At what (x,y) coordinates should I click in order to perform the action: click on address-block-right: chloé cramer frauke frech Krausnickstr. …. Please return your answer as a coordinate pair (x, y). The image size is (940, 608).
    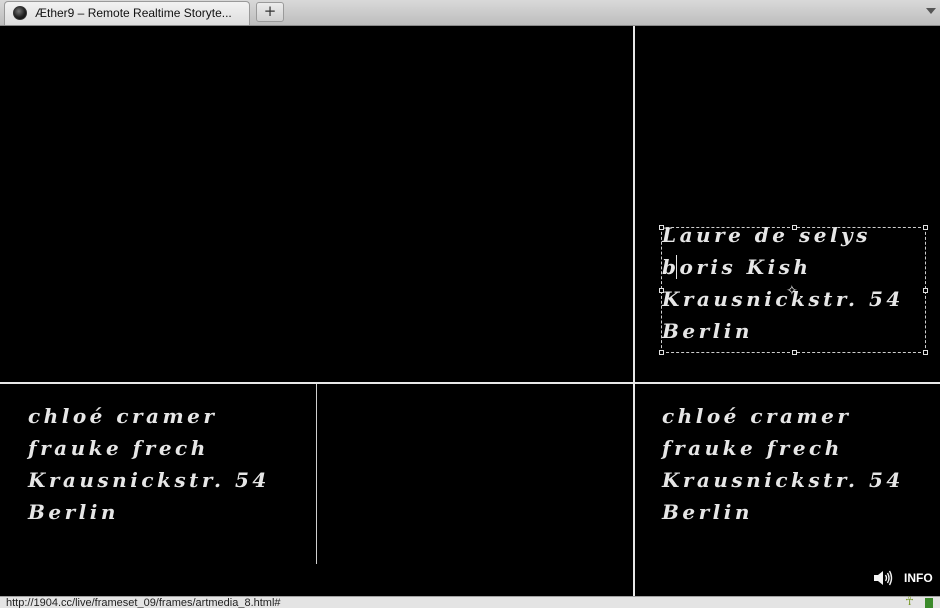
    Looking at the image, I should click on (783, 464).